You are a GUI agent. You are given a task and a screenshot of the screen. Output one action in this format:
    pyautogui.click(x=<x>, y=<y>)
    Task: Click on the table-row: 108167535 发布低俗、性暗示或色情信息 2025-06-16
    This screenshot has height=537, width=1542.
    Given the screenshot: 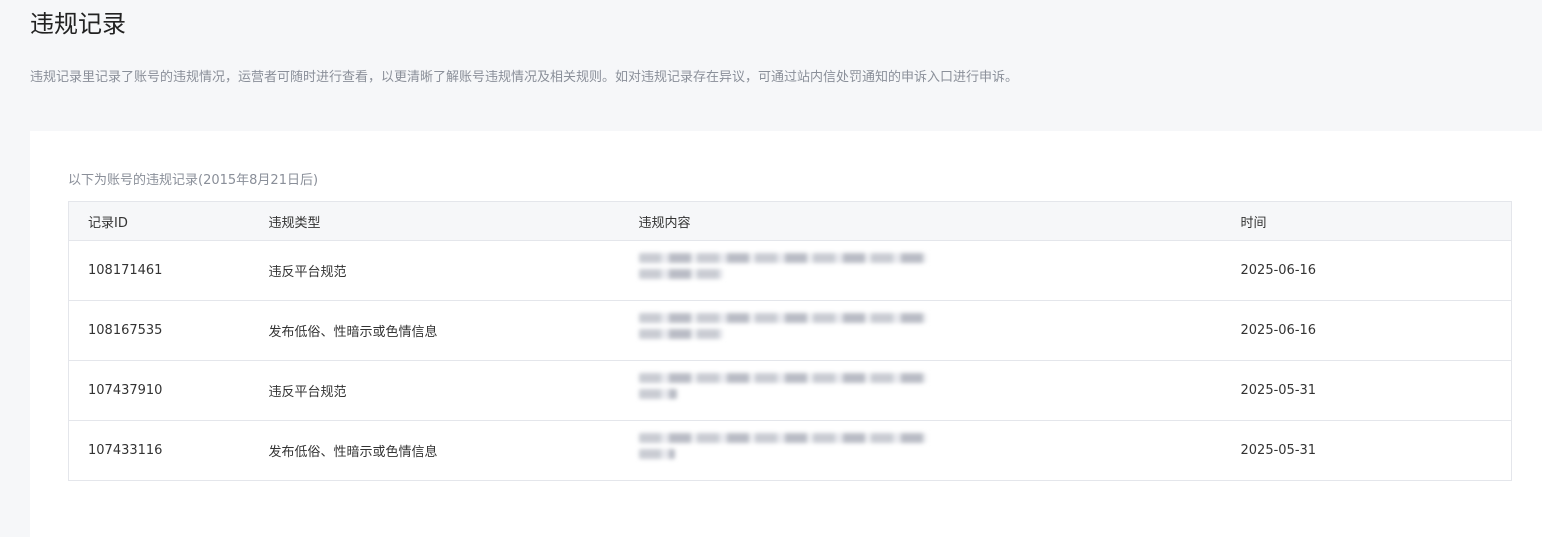 What is the action you would take?
    pyautogui.click(x=790, y=331)
    